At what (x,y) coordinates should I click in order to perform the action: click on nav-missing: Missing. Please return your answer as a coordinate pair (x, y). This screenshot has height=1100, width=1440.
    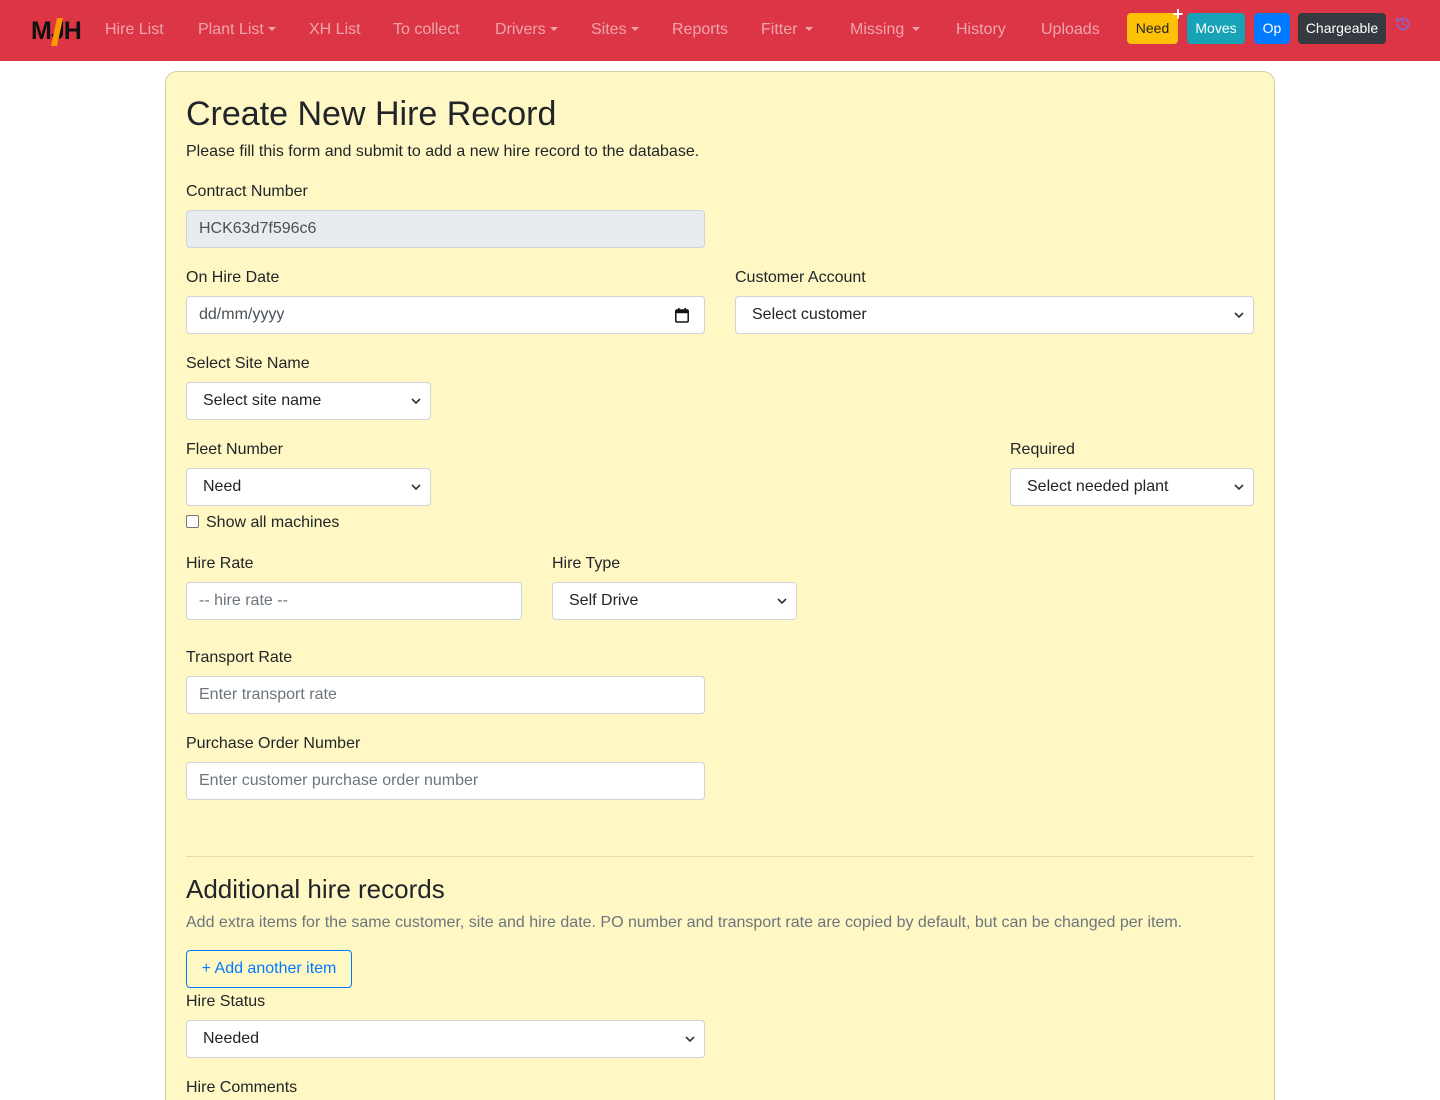
    Looking at the image, I should click on (885, 30).